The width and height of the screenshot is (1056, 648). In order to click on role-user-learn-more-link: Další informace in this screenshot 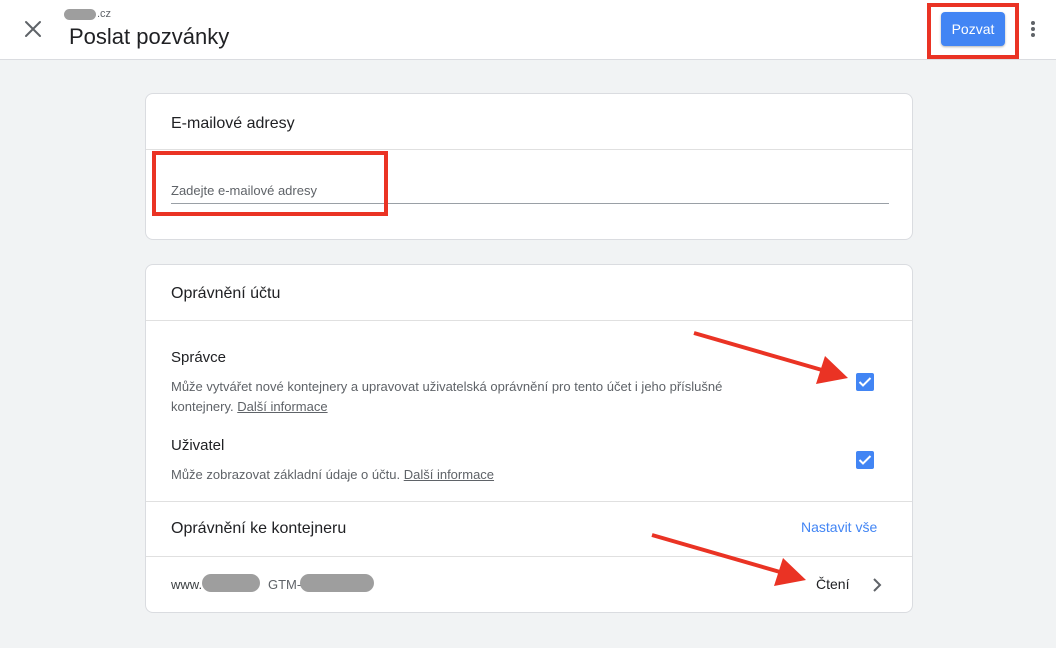, I will do `click(449, 474)`.